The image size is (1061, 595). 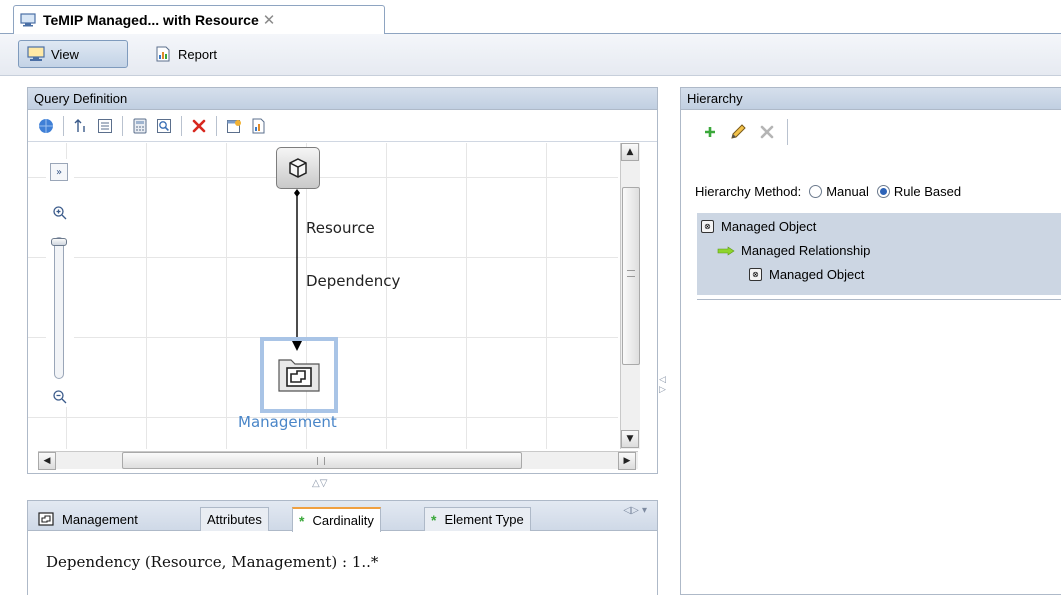 I want to click on zoom-control: », so click(x=60, y=283).